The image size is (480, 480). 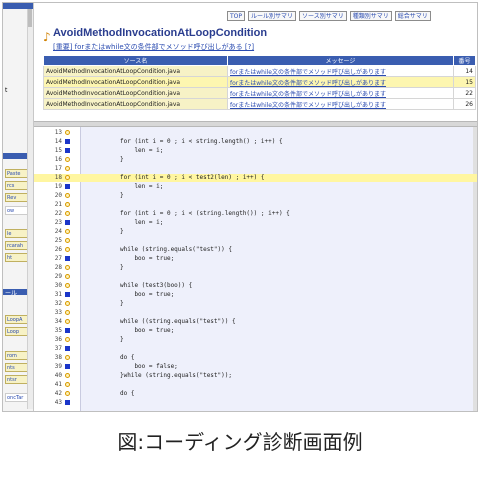 What do you see at coordinates (255, 196) in the screenshot?
I see `code-line: 20}` at bounding box center [255, 196].